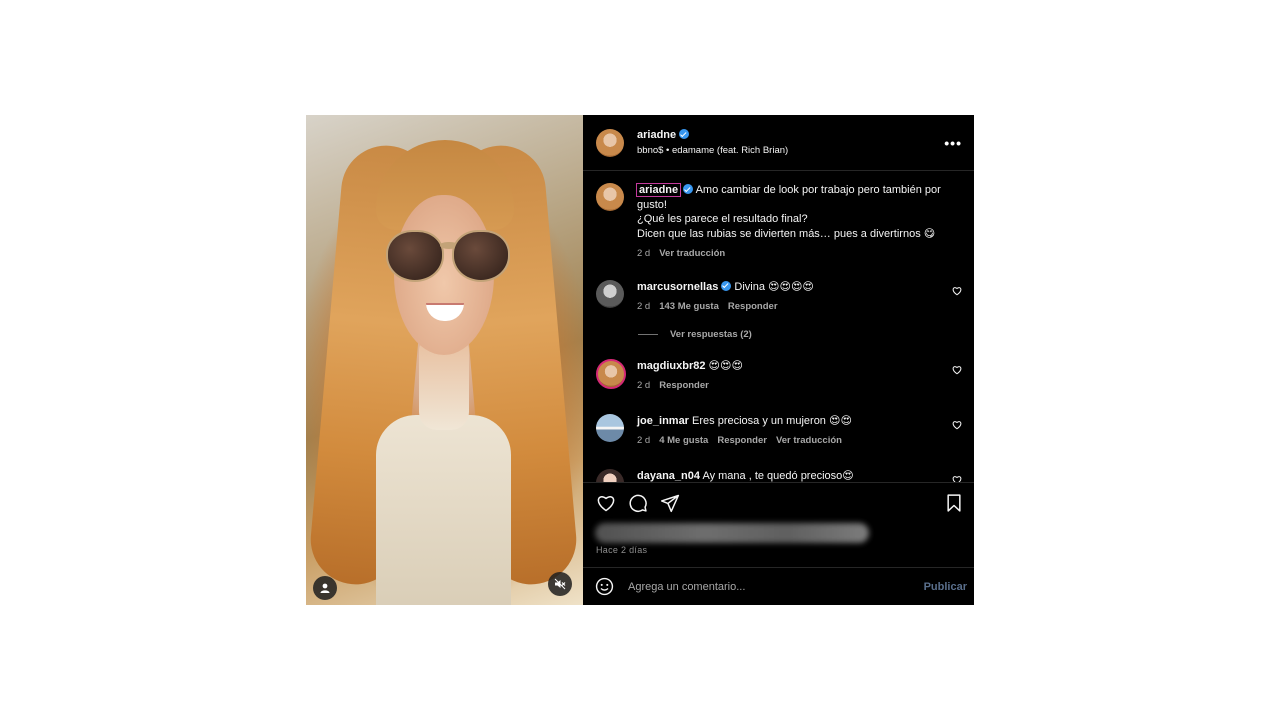  Describe the element at coordinates (945, 587) in the screenshot. I see `publish-button: Publicar` at that location.